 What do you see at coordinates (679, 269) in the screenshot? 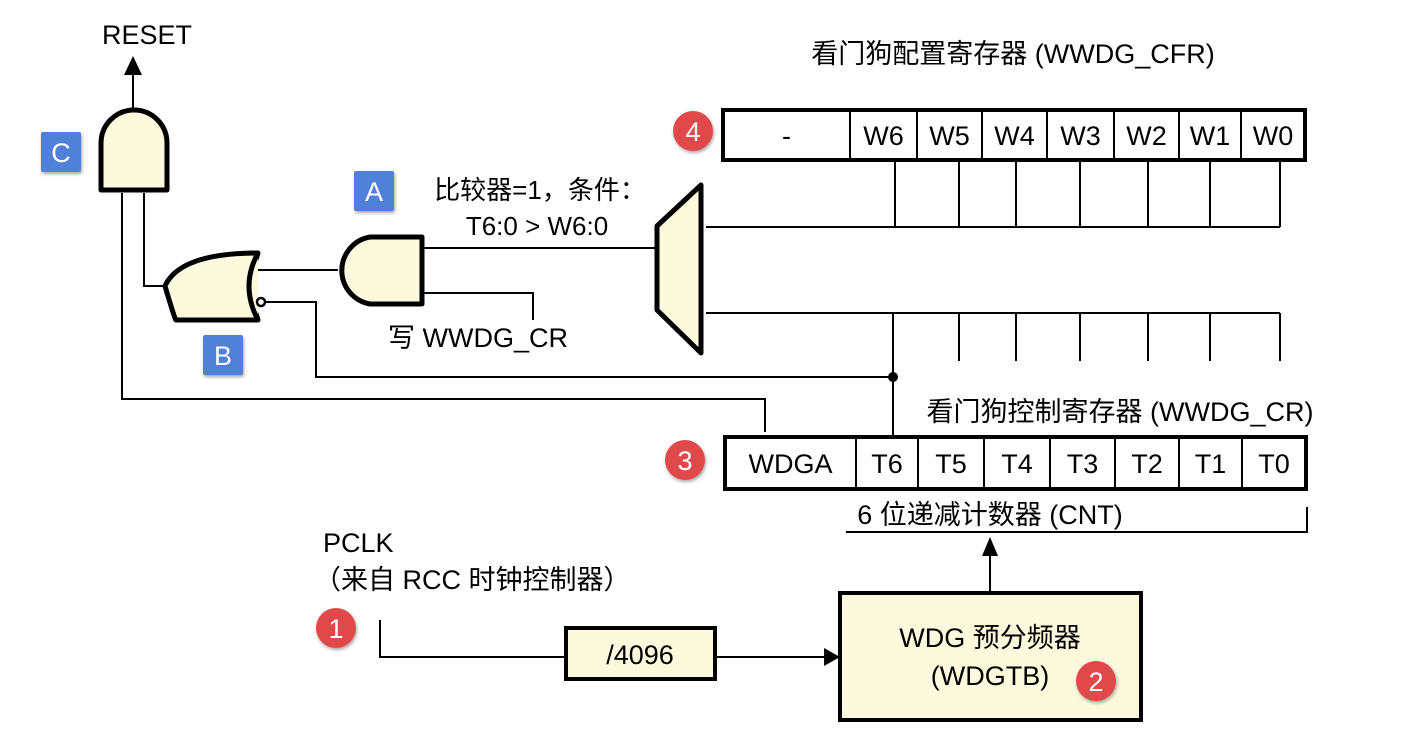
I see `comparator` at bounding box center [679, 269].